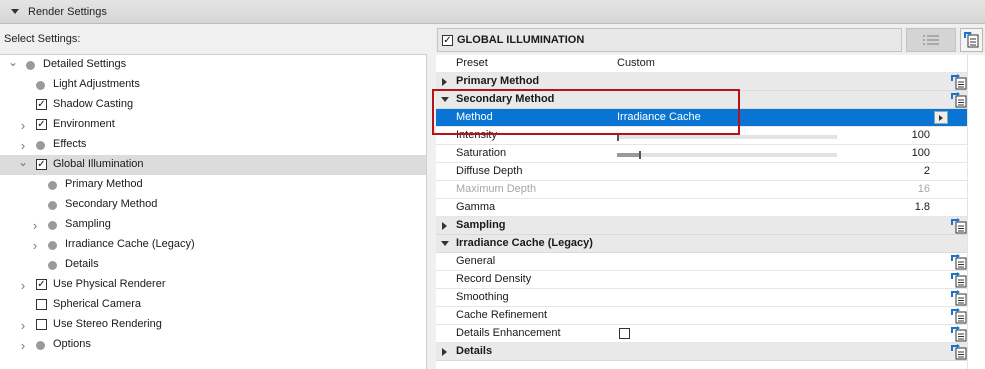 Image resolution: width=985 pixels, height=369 pixels. I want to click on tree-item-use-stereo-rendering: › Use Stereo Rendering, so click(213, 325).